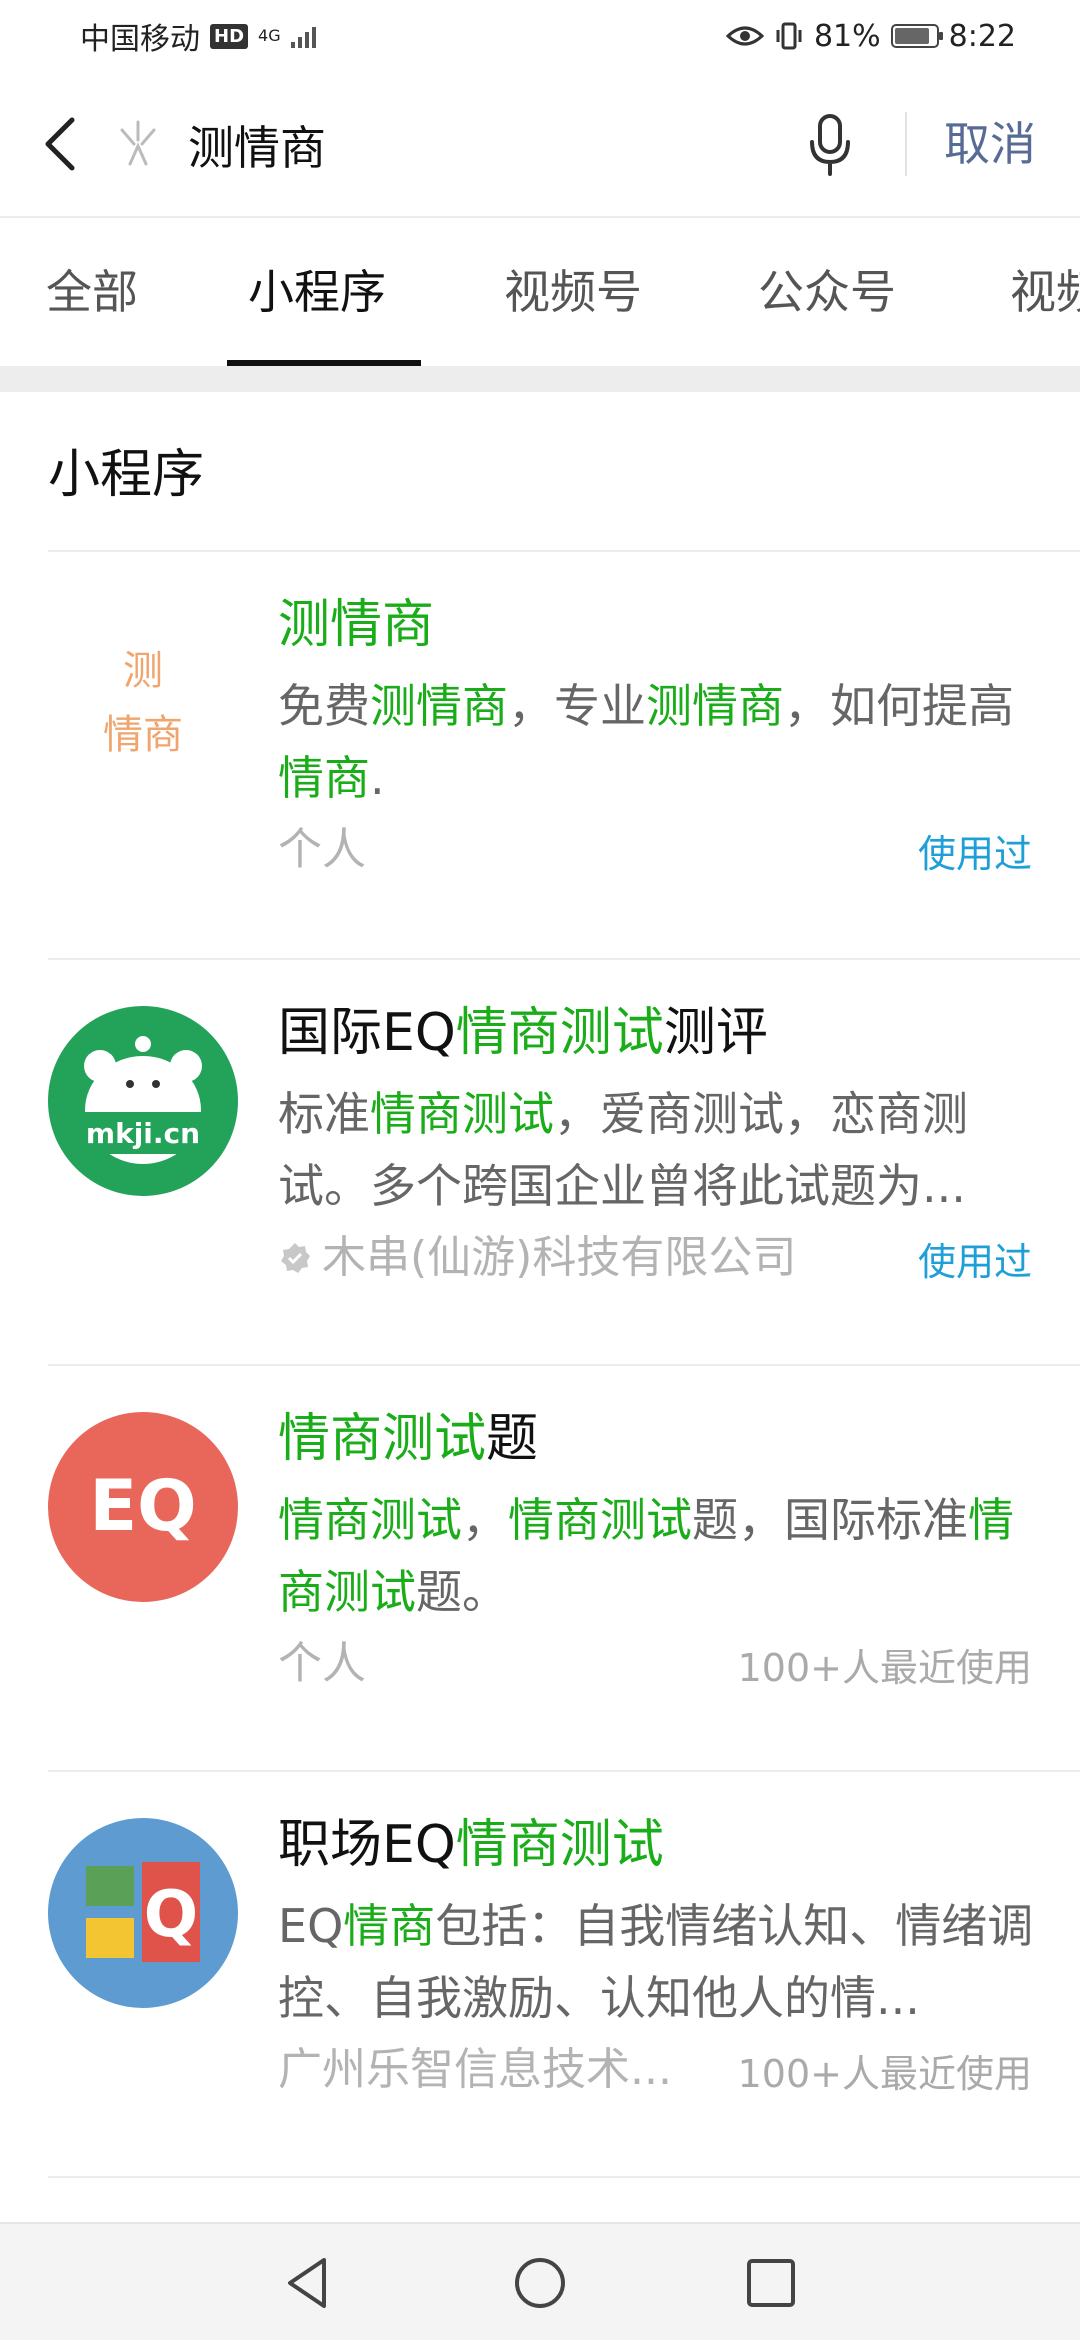 This screenshot has width=1080, height=2340. I want to click on tab-mini-programs: 小程序, so click(317, 292).